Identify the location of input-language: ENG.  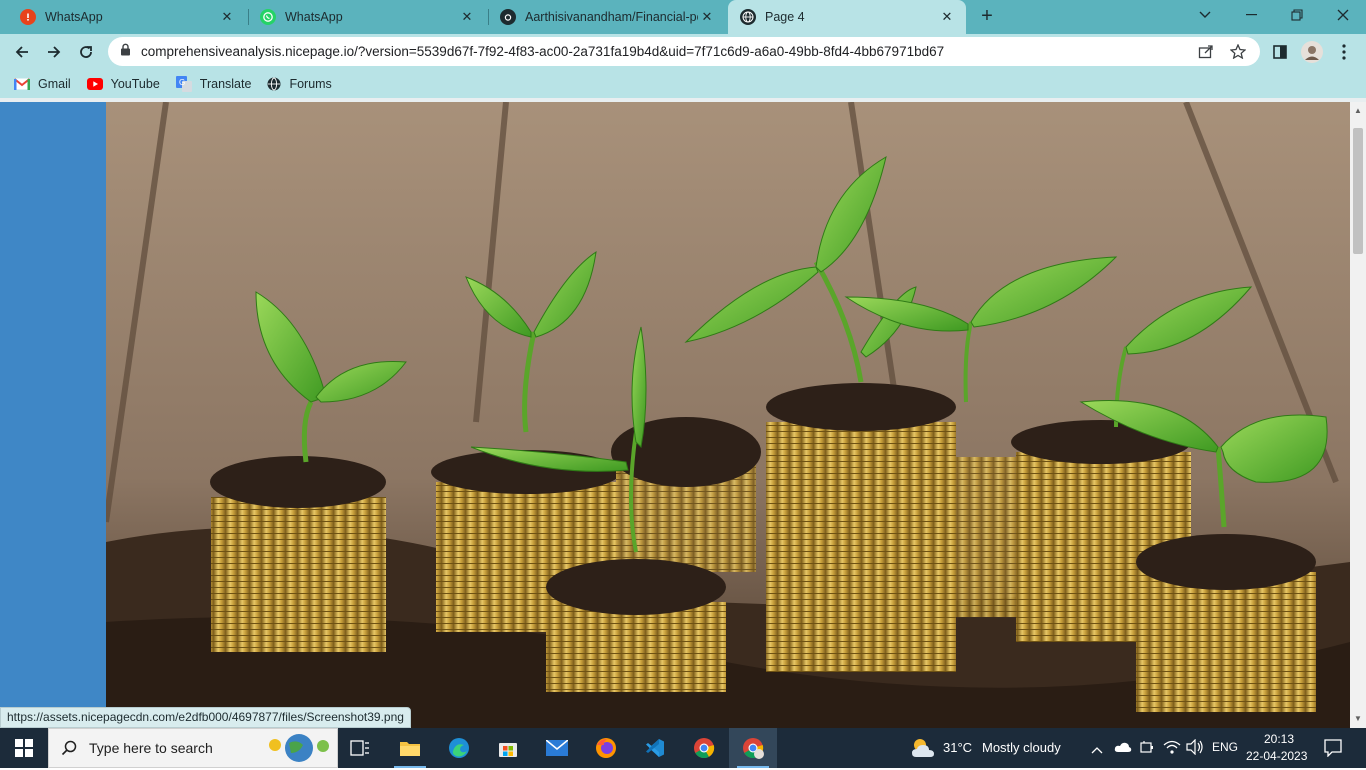
(1225, 747).